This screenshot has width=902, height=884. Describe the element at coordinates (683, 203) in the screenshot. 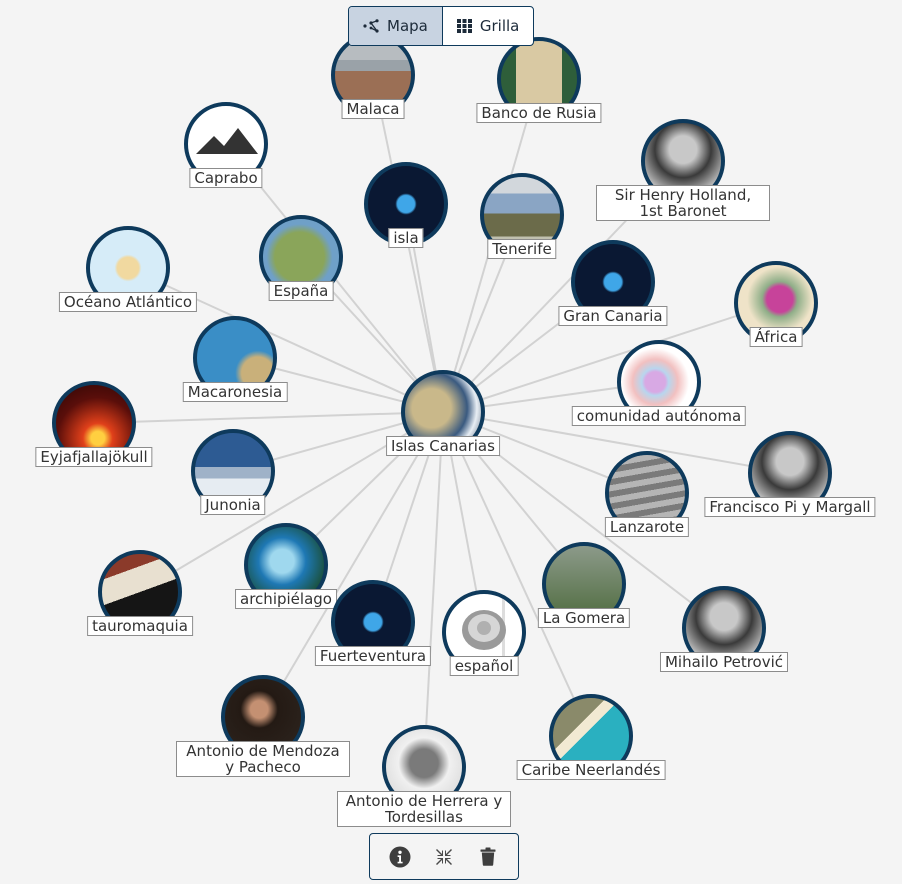

I see `node-label: Sir Henry Holland, 1st Baronet` at that location.